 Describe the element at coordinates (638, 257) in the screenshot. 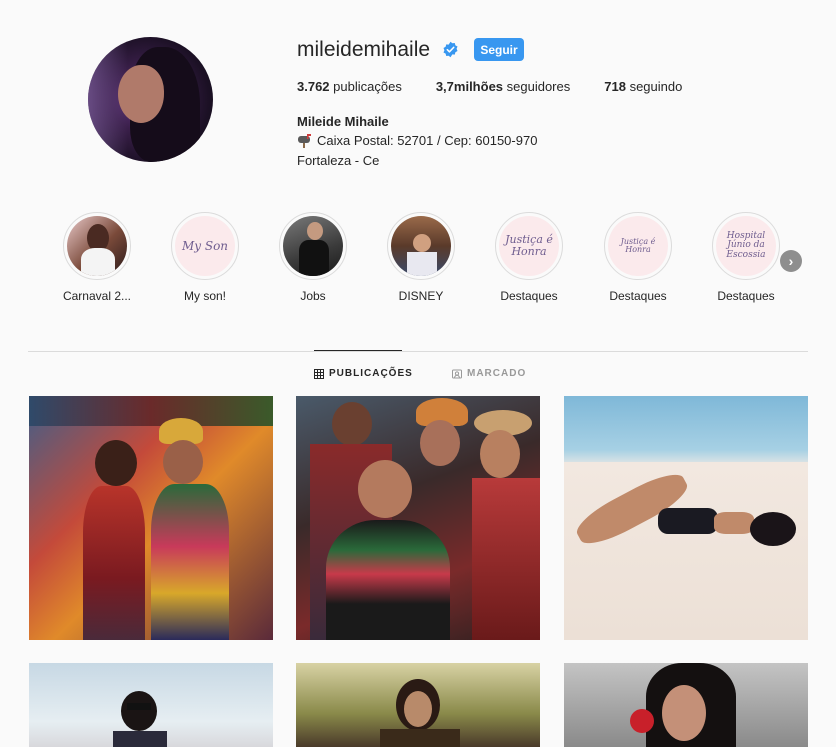

I see `highlight-destaques-2: Justiça é Honra Destaques` at that location.